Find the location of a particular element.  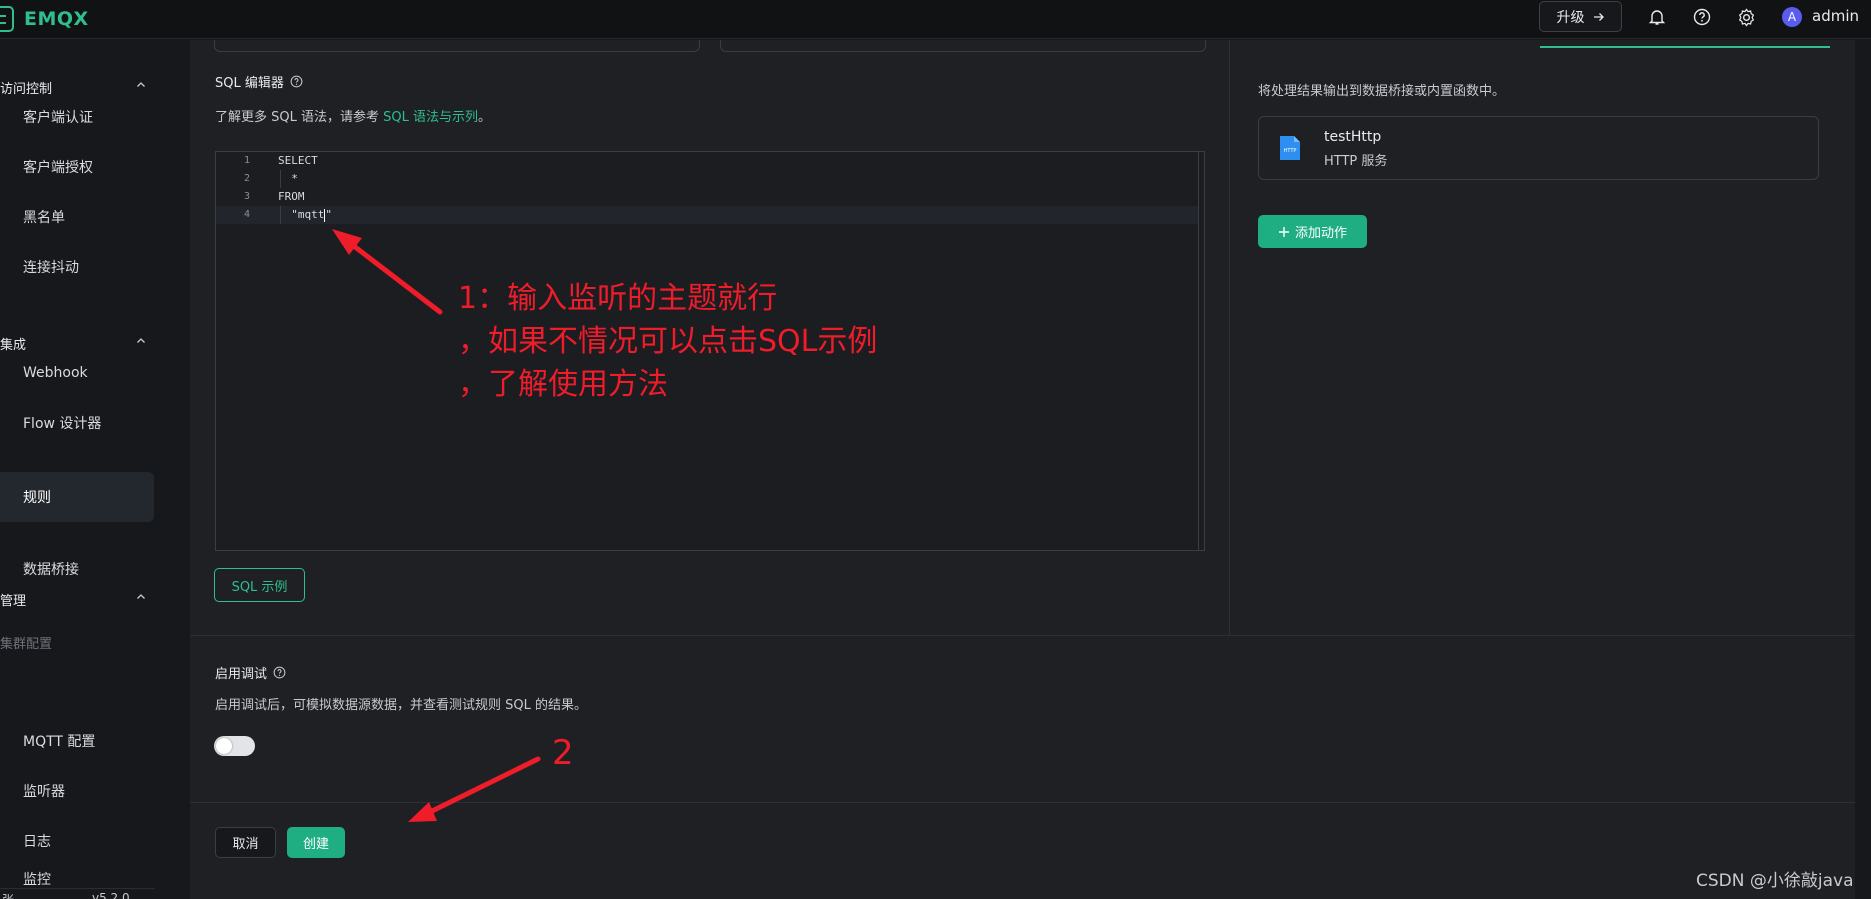

code-lines: SELECT * FROM "mqtt" is located at coordinates (738, 188).